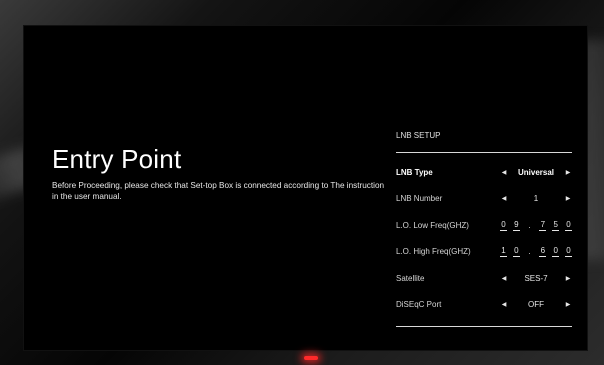 The width and height of the screenshot is (604, 365). Describe the element at coordinates (484, 305) in the screenshot. I see `setting-row-diseqc-port: DiSEqC Port ◀ OFF ▶` at that location.